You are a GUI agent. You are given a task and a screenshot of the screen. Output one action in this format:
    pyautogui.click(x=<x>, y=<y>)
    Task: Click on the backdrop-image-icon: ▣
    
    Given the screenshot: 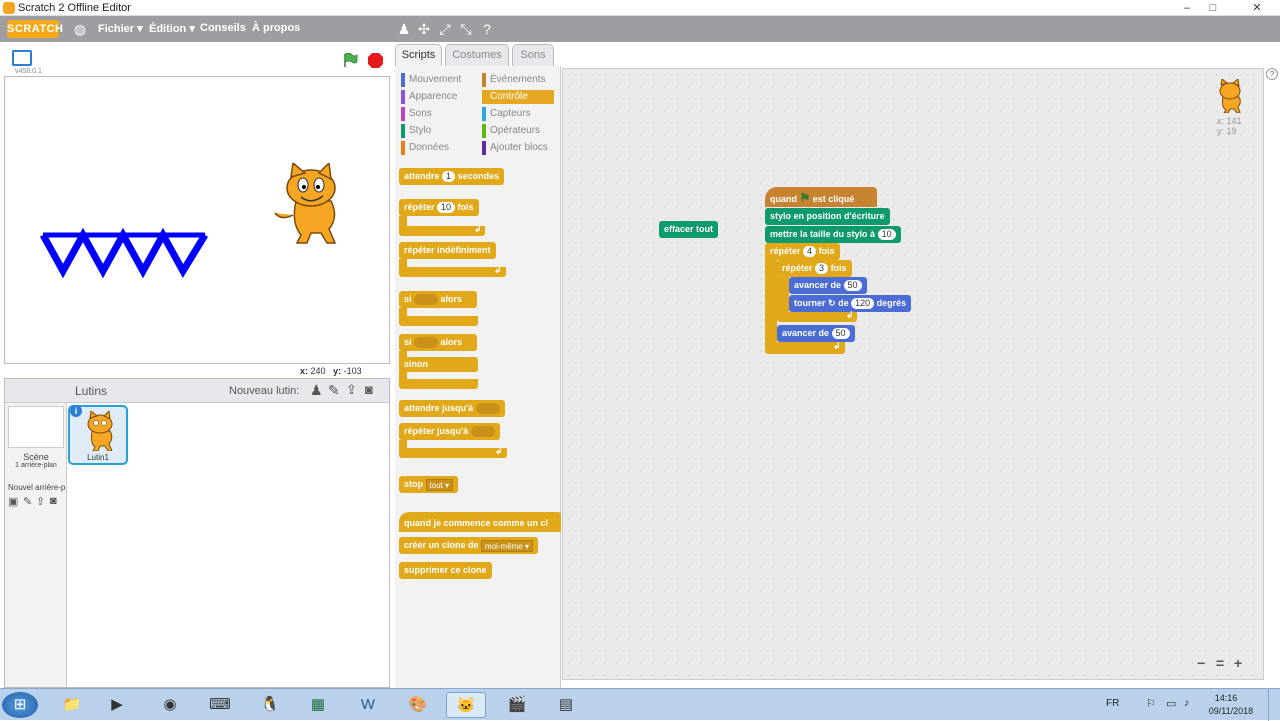 What is the action you would take?
    pyautogui.click(x=13, y=501)
    